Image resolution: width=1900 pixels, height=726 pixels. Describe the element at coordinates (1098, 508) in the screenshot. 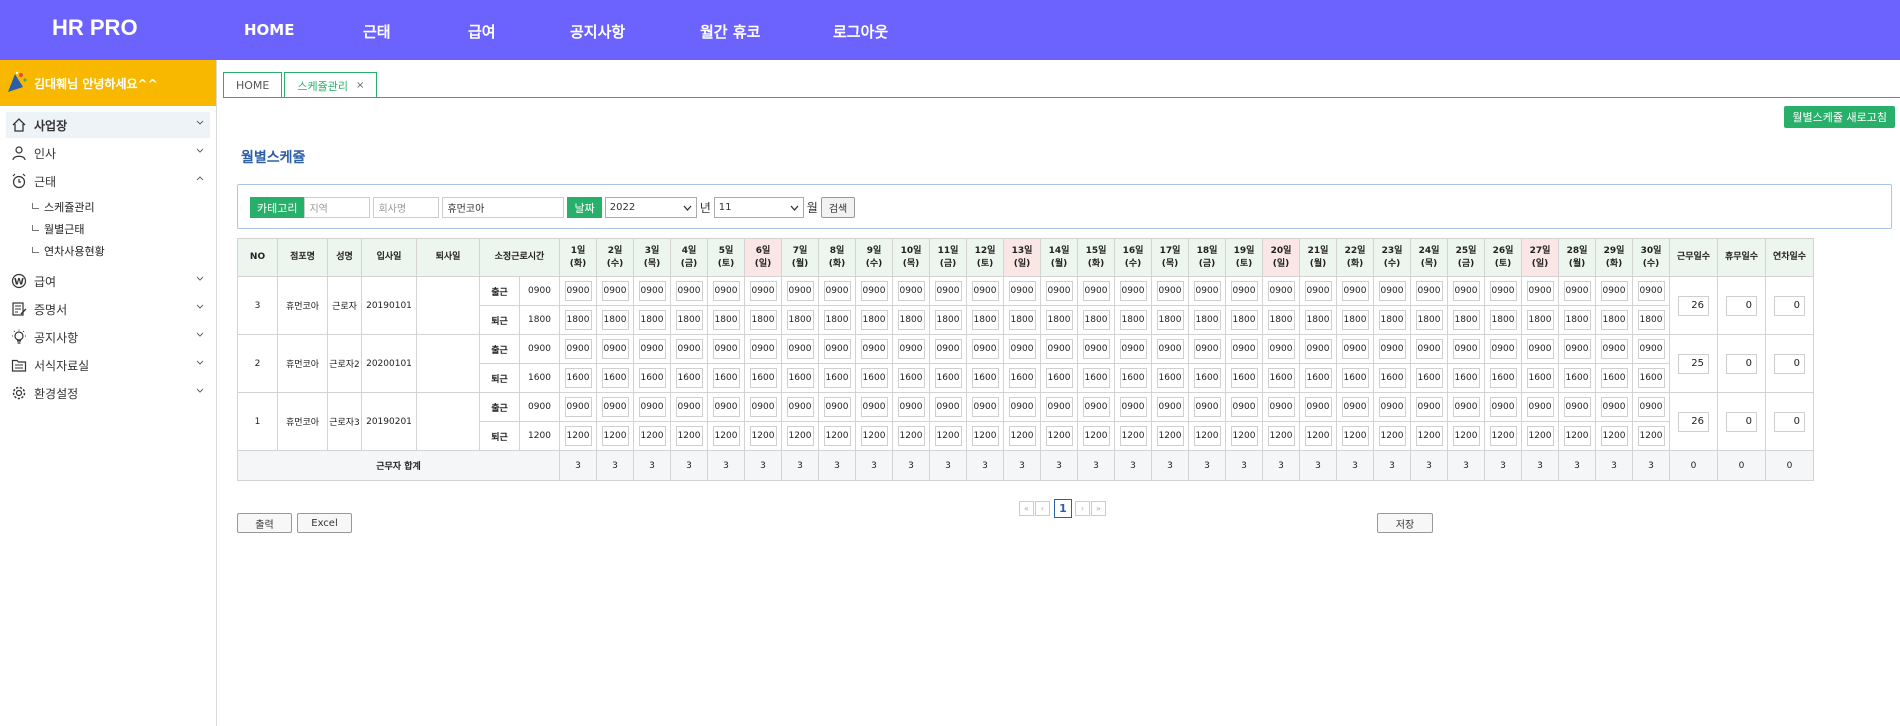

I see `last-page-button: »` at that location.